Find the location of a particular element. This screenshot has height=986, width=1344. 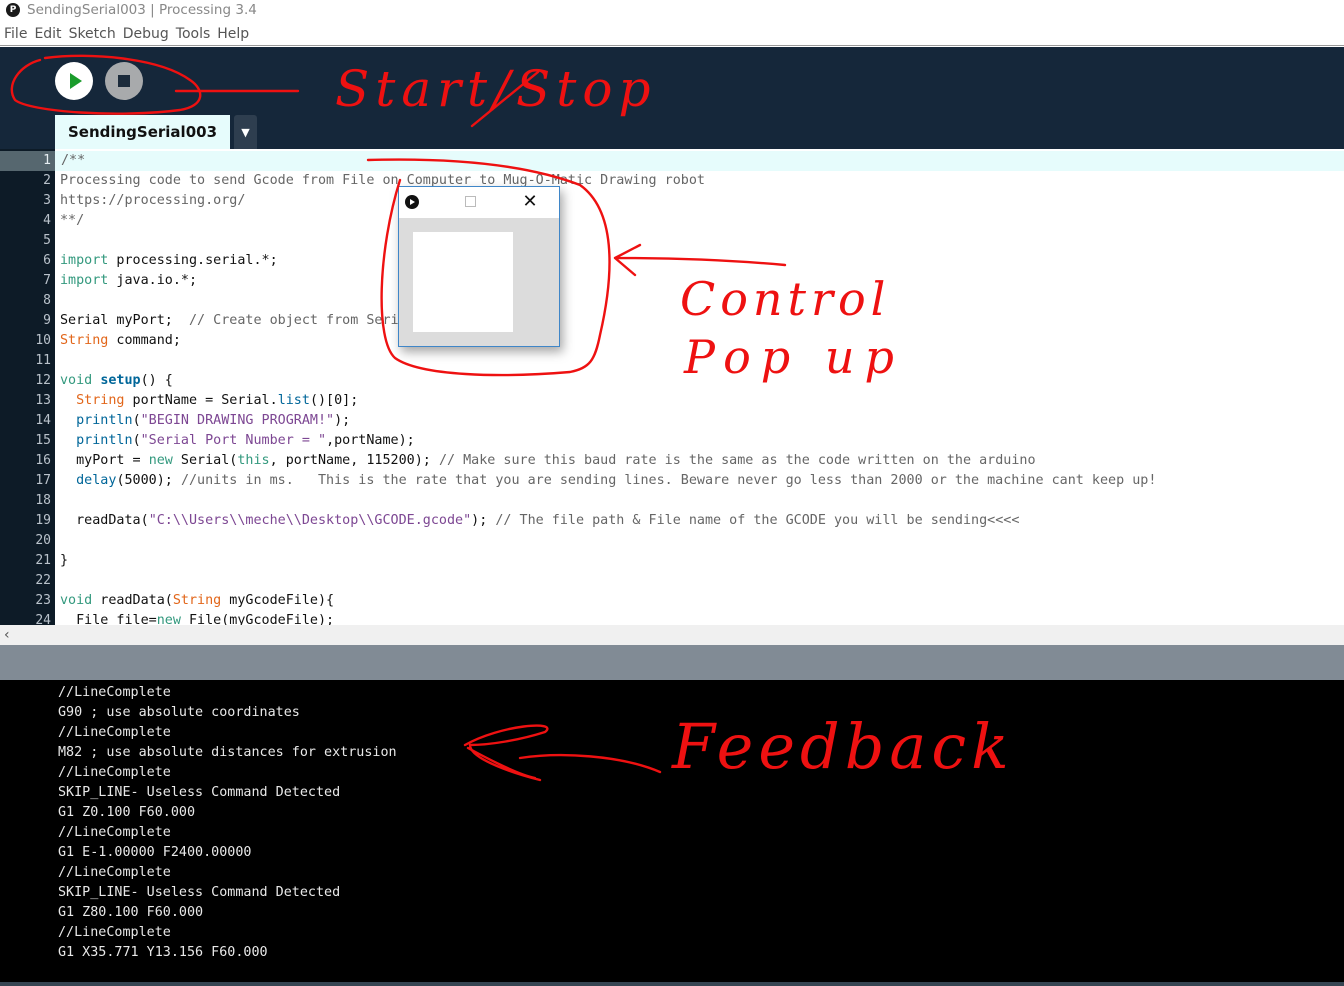

processing-logo-icon: P is located at coordinates (13, 10).